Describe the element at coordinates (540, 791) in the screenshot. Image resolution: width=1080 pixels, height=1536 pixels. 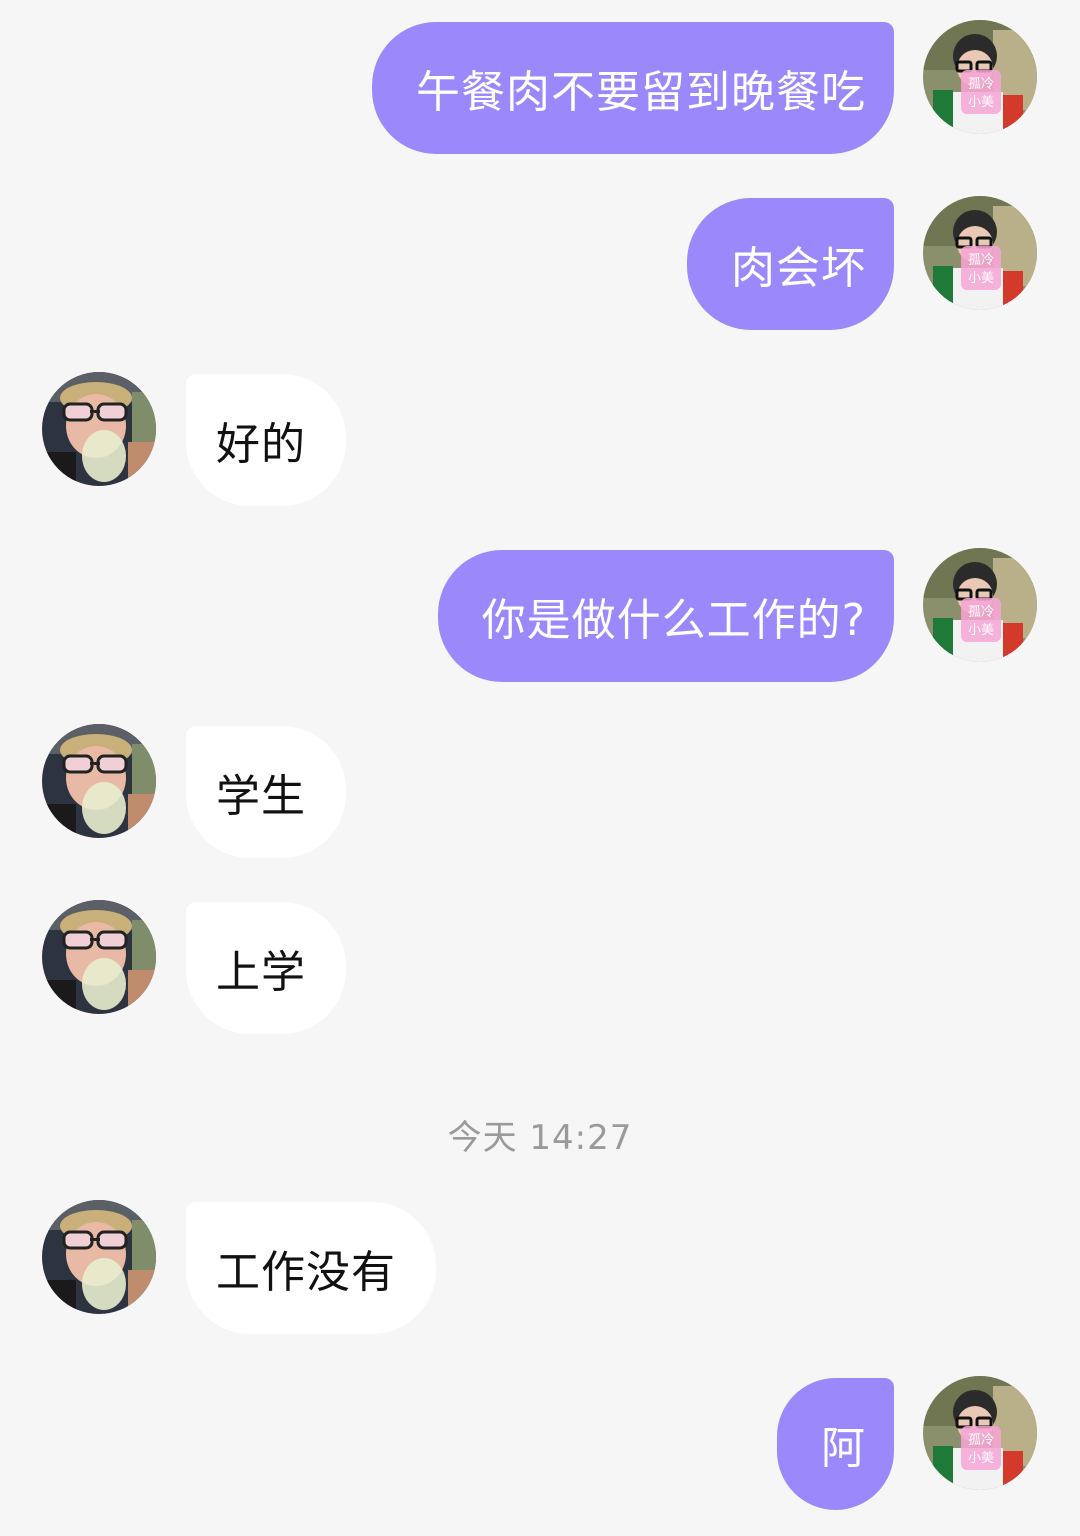
I see `message-row-incoming: 学生` at that location.